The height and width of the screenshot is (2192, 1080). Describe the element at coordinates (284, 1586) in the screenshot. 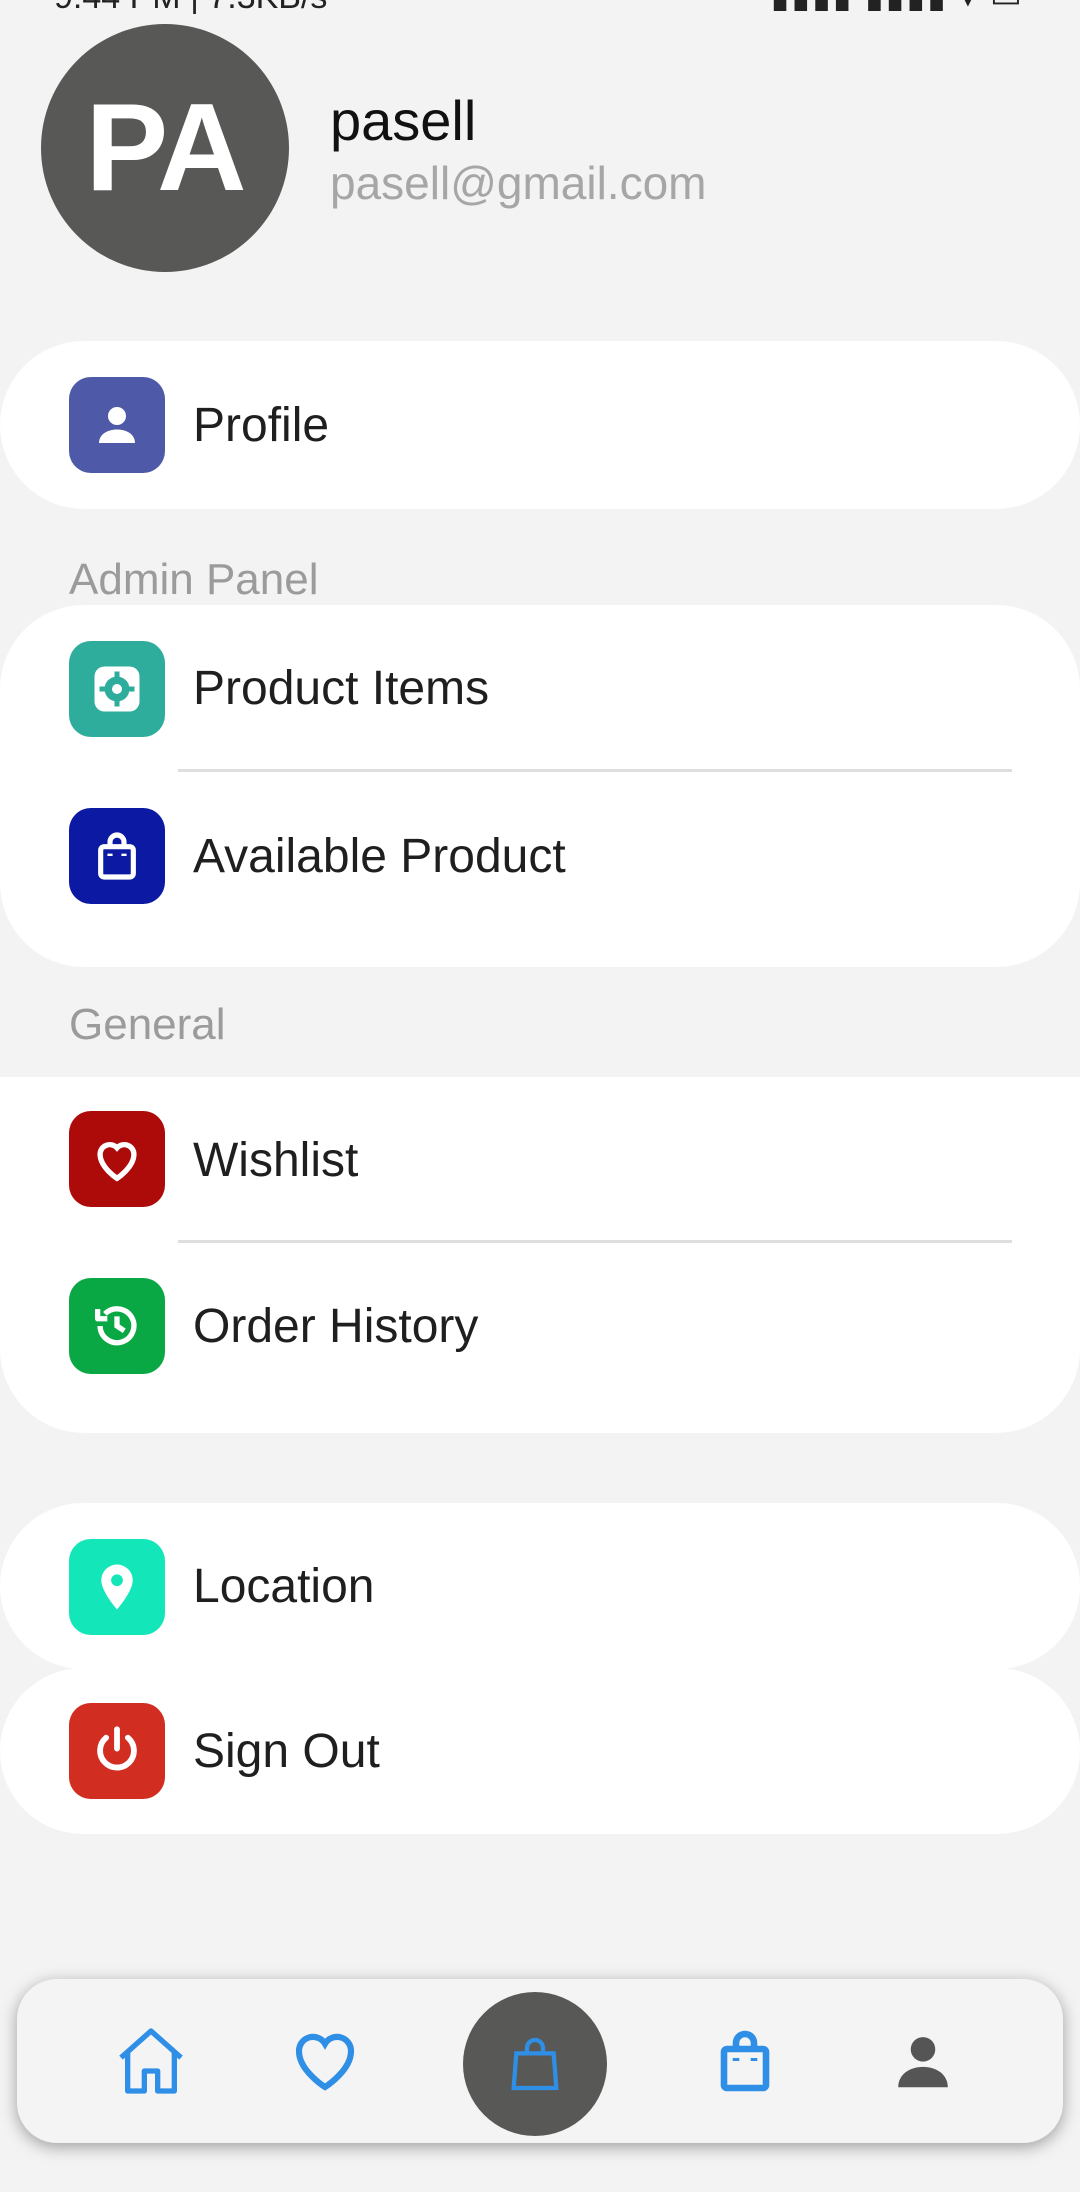

I see `menu-item-label: Location` at that location.